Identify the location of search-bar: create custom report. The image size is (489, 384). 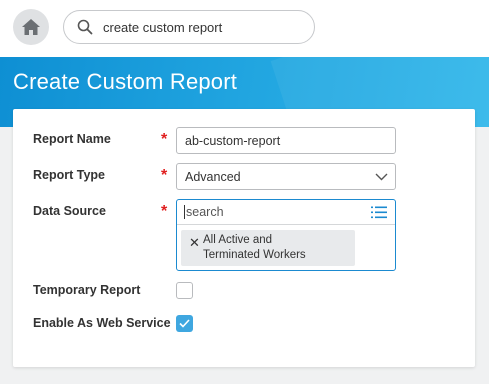
(189, 27).